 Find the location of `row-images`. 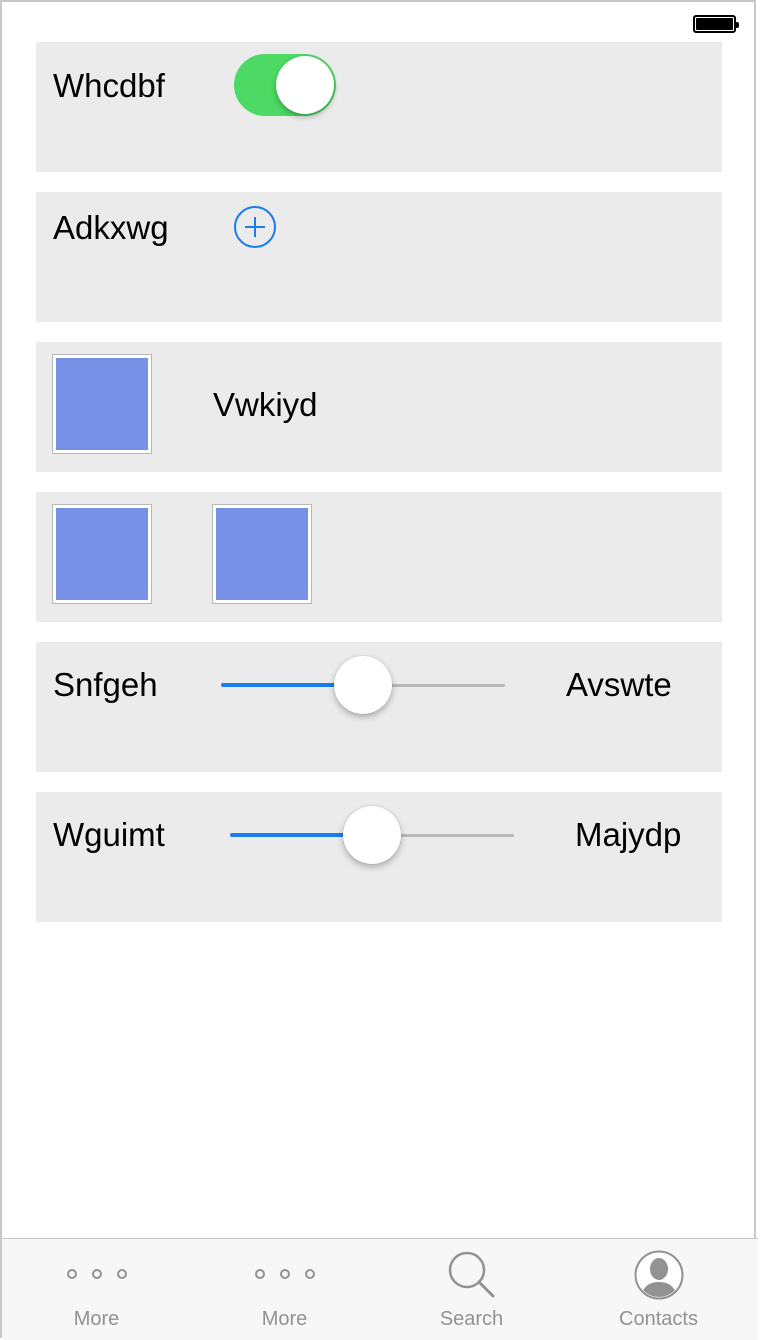

row-images is located at coordinates (379, 557).